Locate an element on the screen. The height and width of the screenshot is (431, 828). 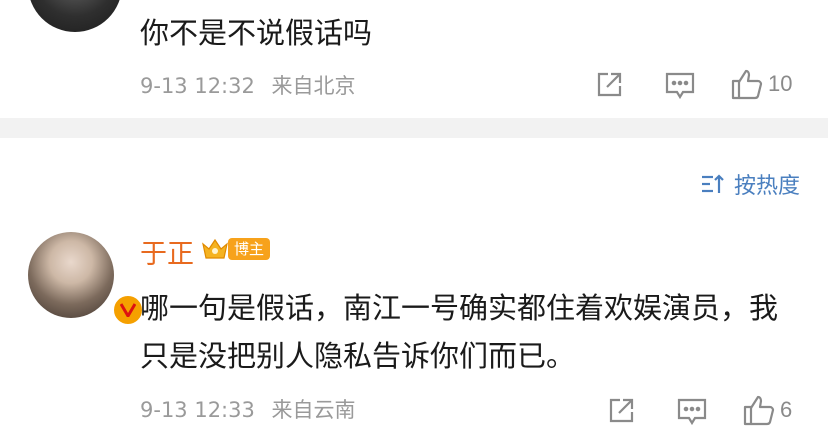
like-count: 10 is located at coordinates (780, 83).